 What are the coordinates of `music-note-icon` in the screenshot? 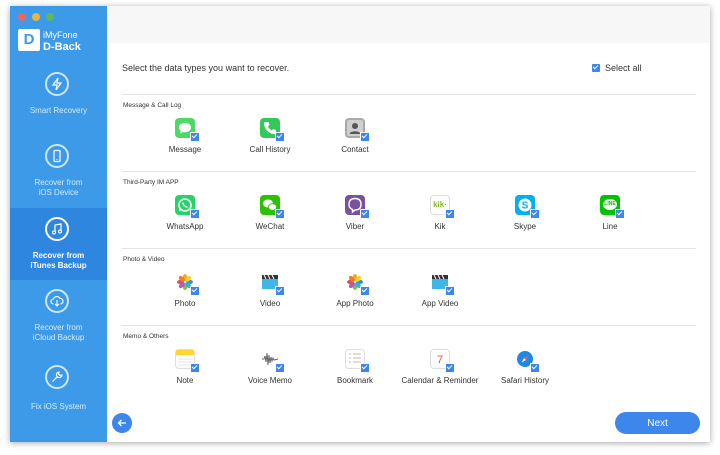 It's located at (57, 229).